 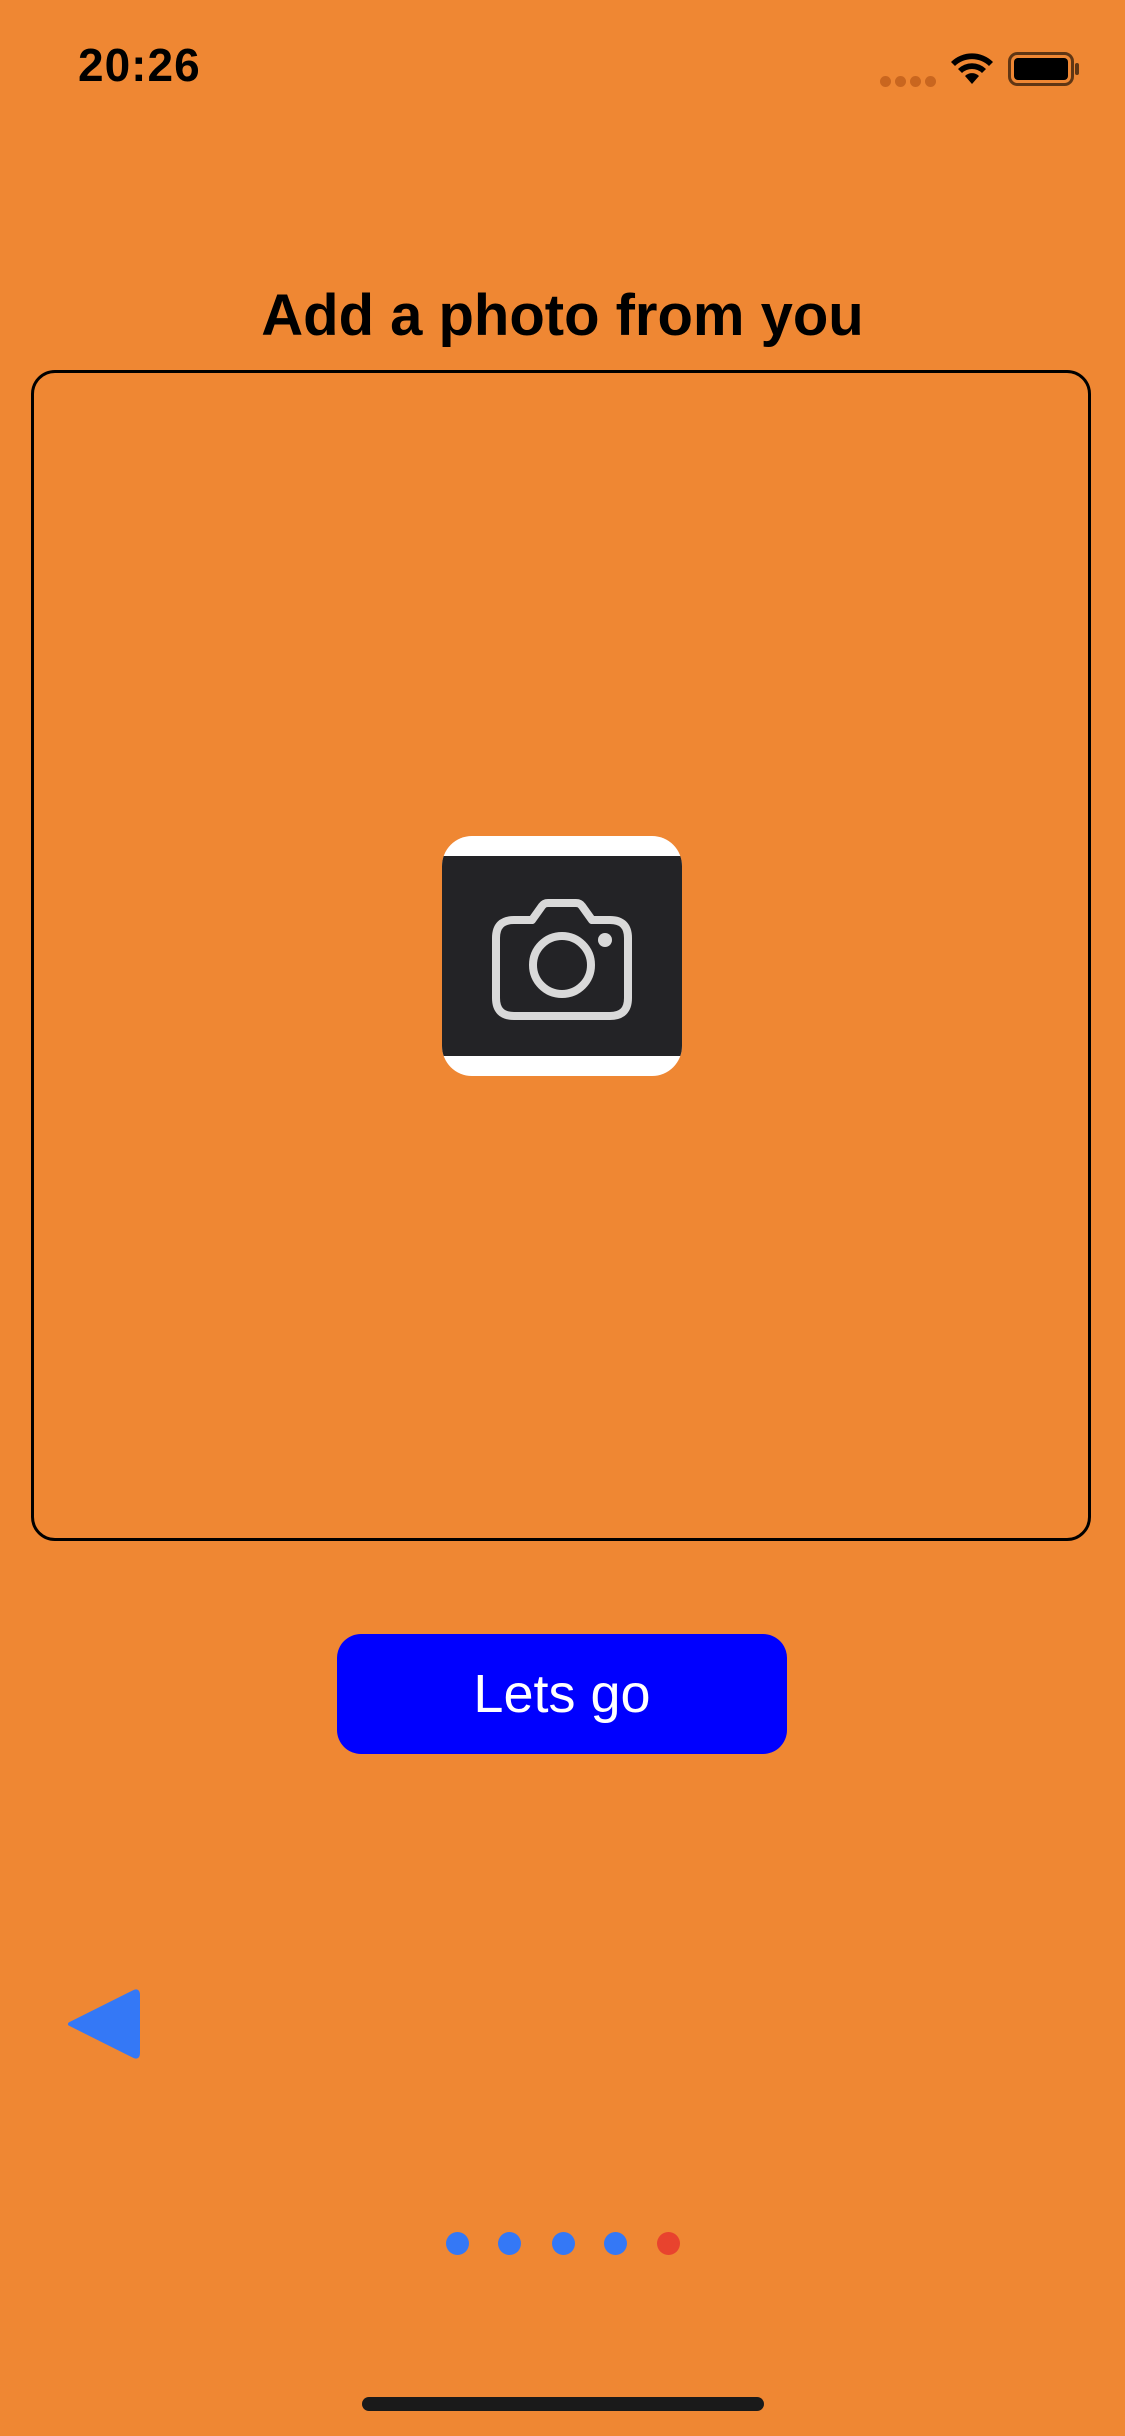 I want to click on lets-go-button: Lets go, so click(x=562, y=1694).